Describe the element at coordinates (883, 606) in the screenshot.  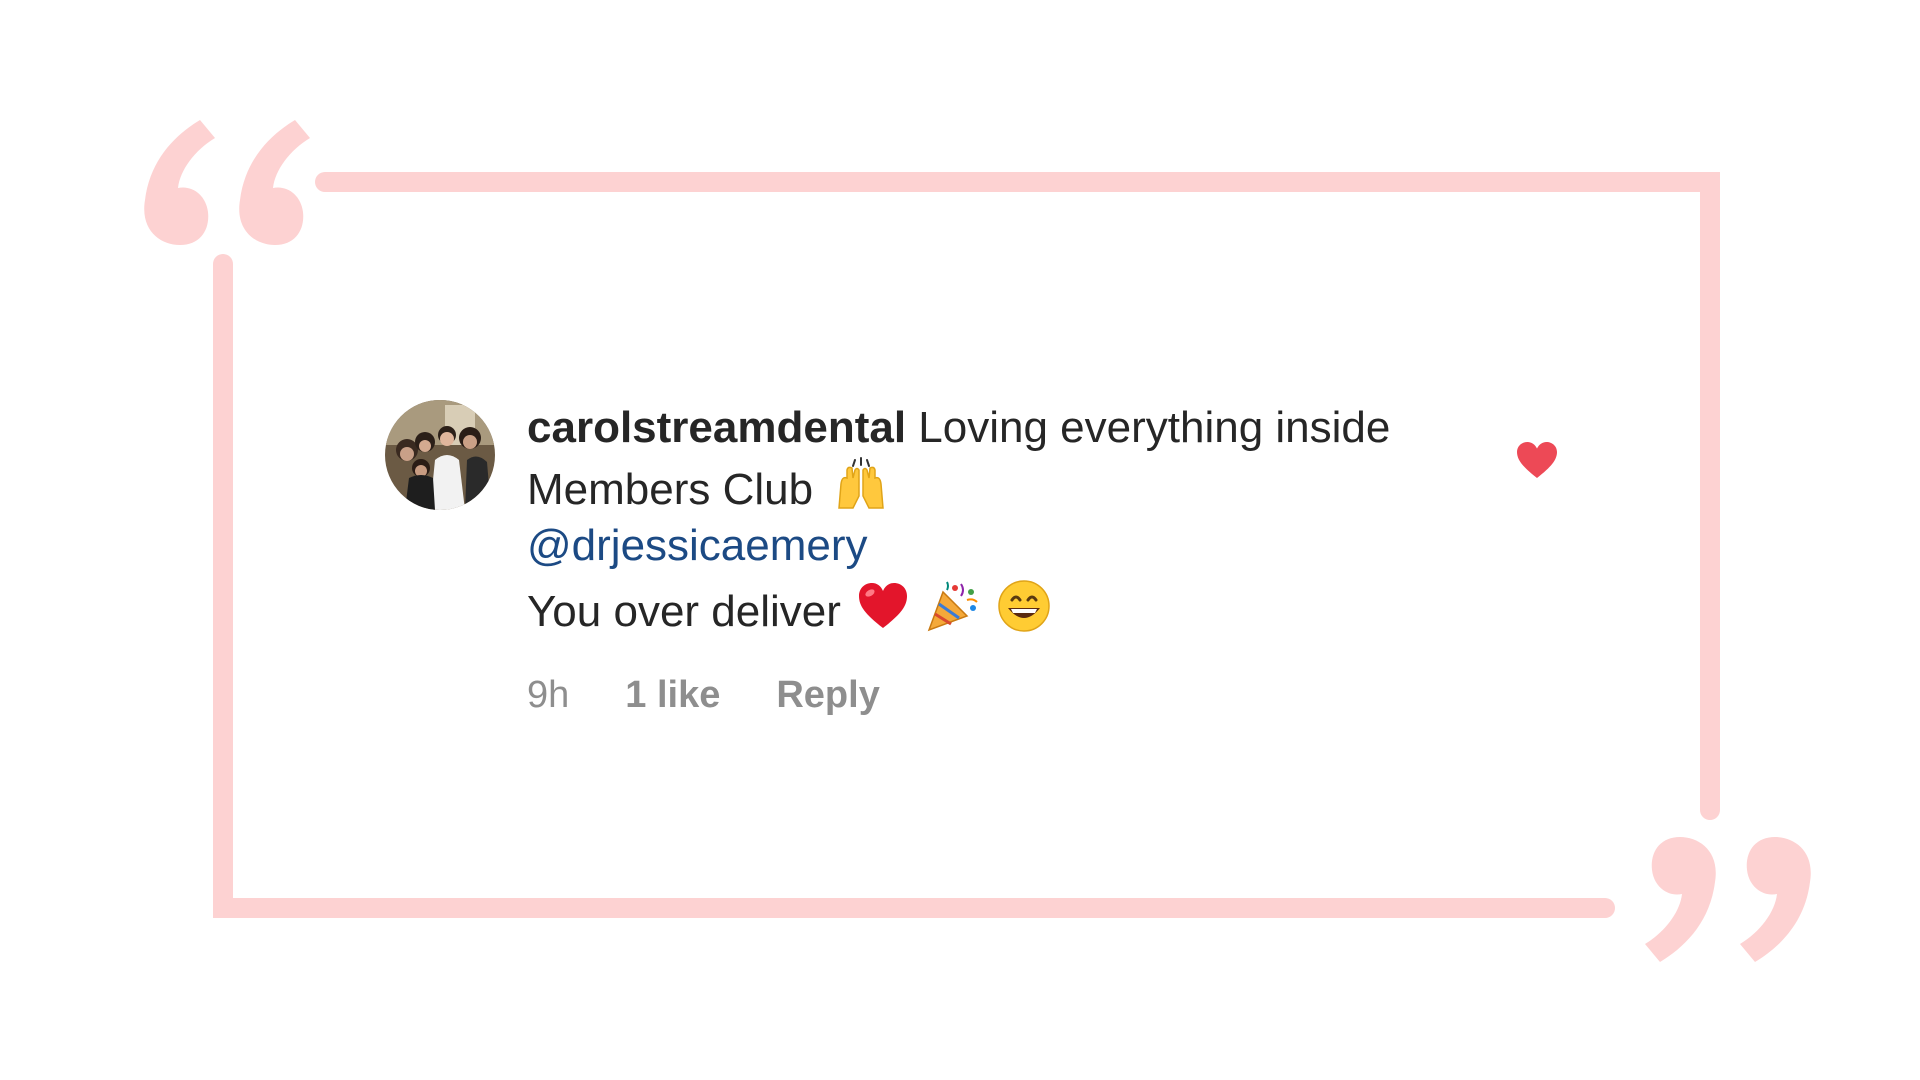
I see `red-heart-icon` at that location.